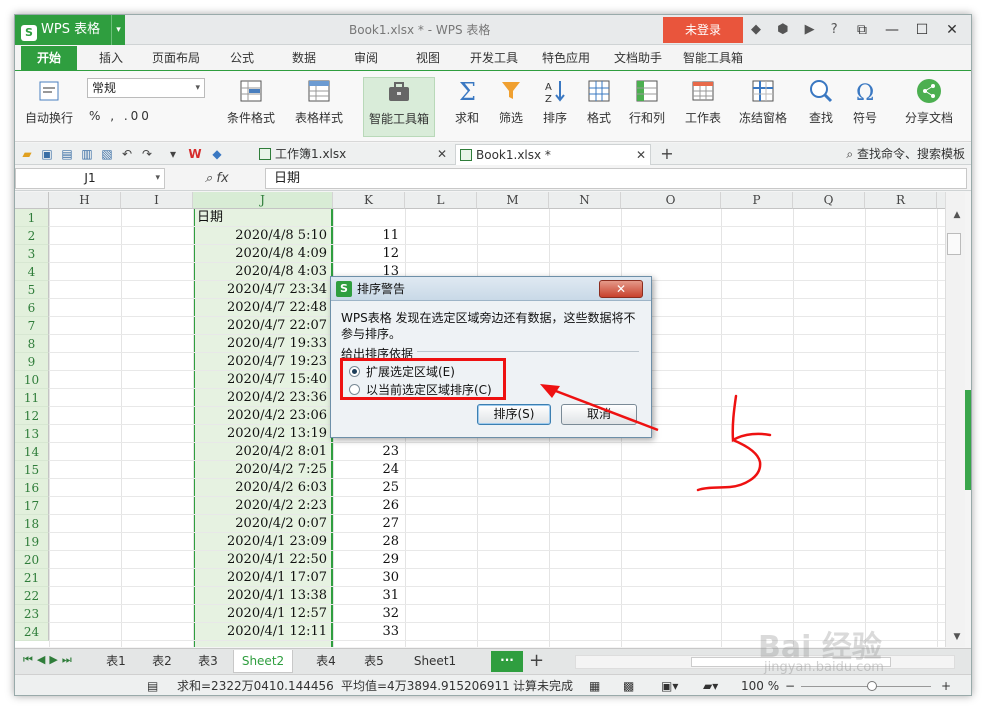 The image size is (986, 709). Describe the element at coordinates (669, 685) in the screenshot. I see `page-layout-view-icon: ▣▾` at that location.